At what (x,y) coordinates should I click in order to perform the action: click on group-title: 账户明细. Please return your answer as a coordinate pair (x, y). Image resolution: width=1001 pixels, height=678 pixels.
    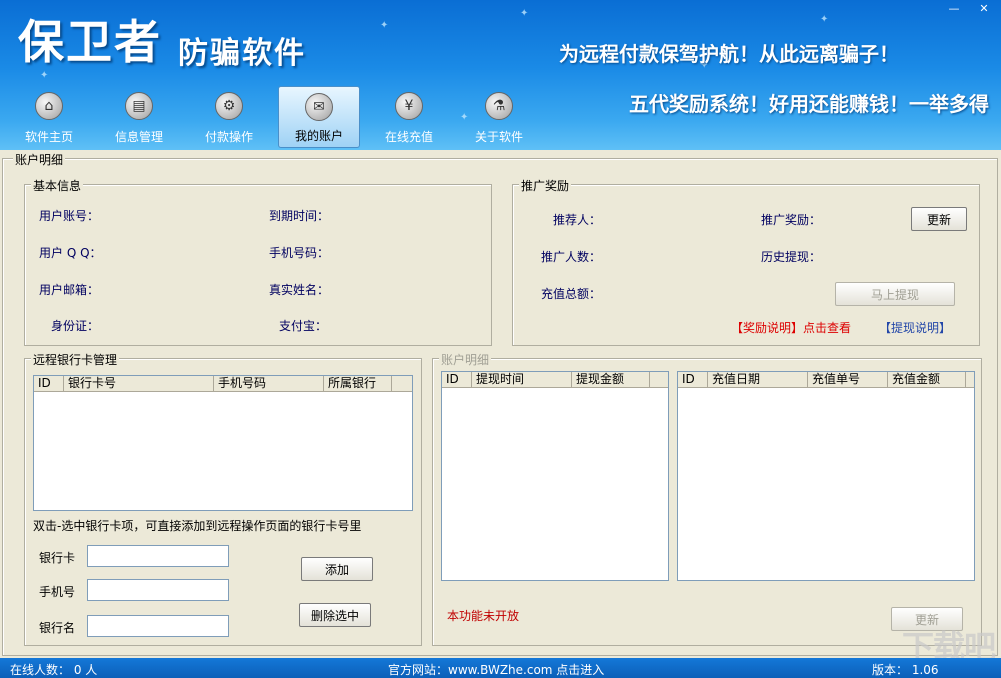
    Looking at the image, I should click on (465, 359).